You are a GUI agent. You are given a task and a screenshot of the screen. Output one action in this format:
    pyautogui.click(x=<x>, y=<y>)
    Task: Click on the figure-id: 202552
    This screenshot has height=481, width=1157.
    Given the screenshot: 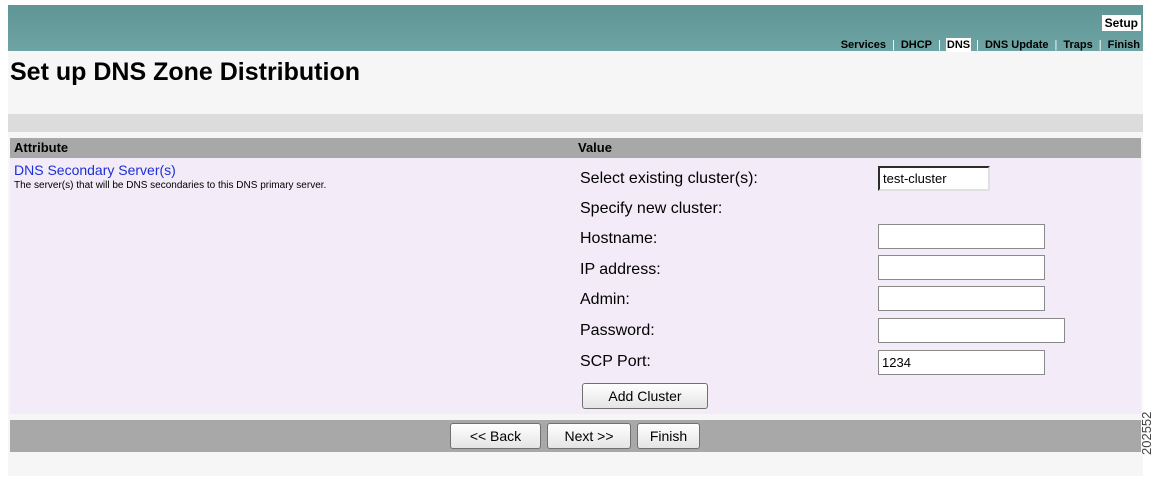 What is the action you would take?
    pyautogui.click(x=1146, y=433)
    